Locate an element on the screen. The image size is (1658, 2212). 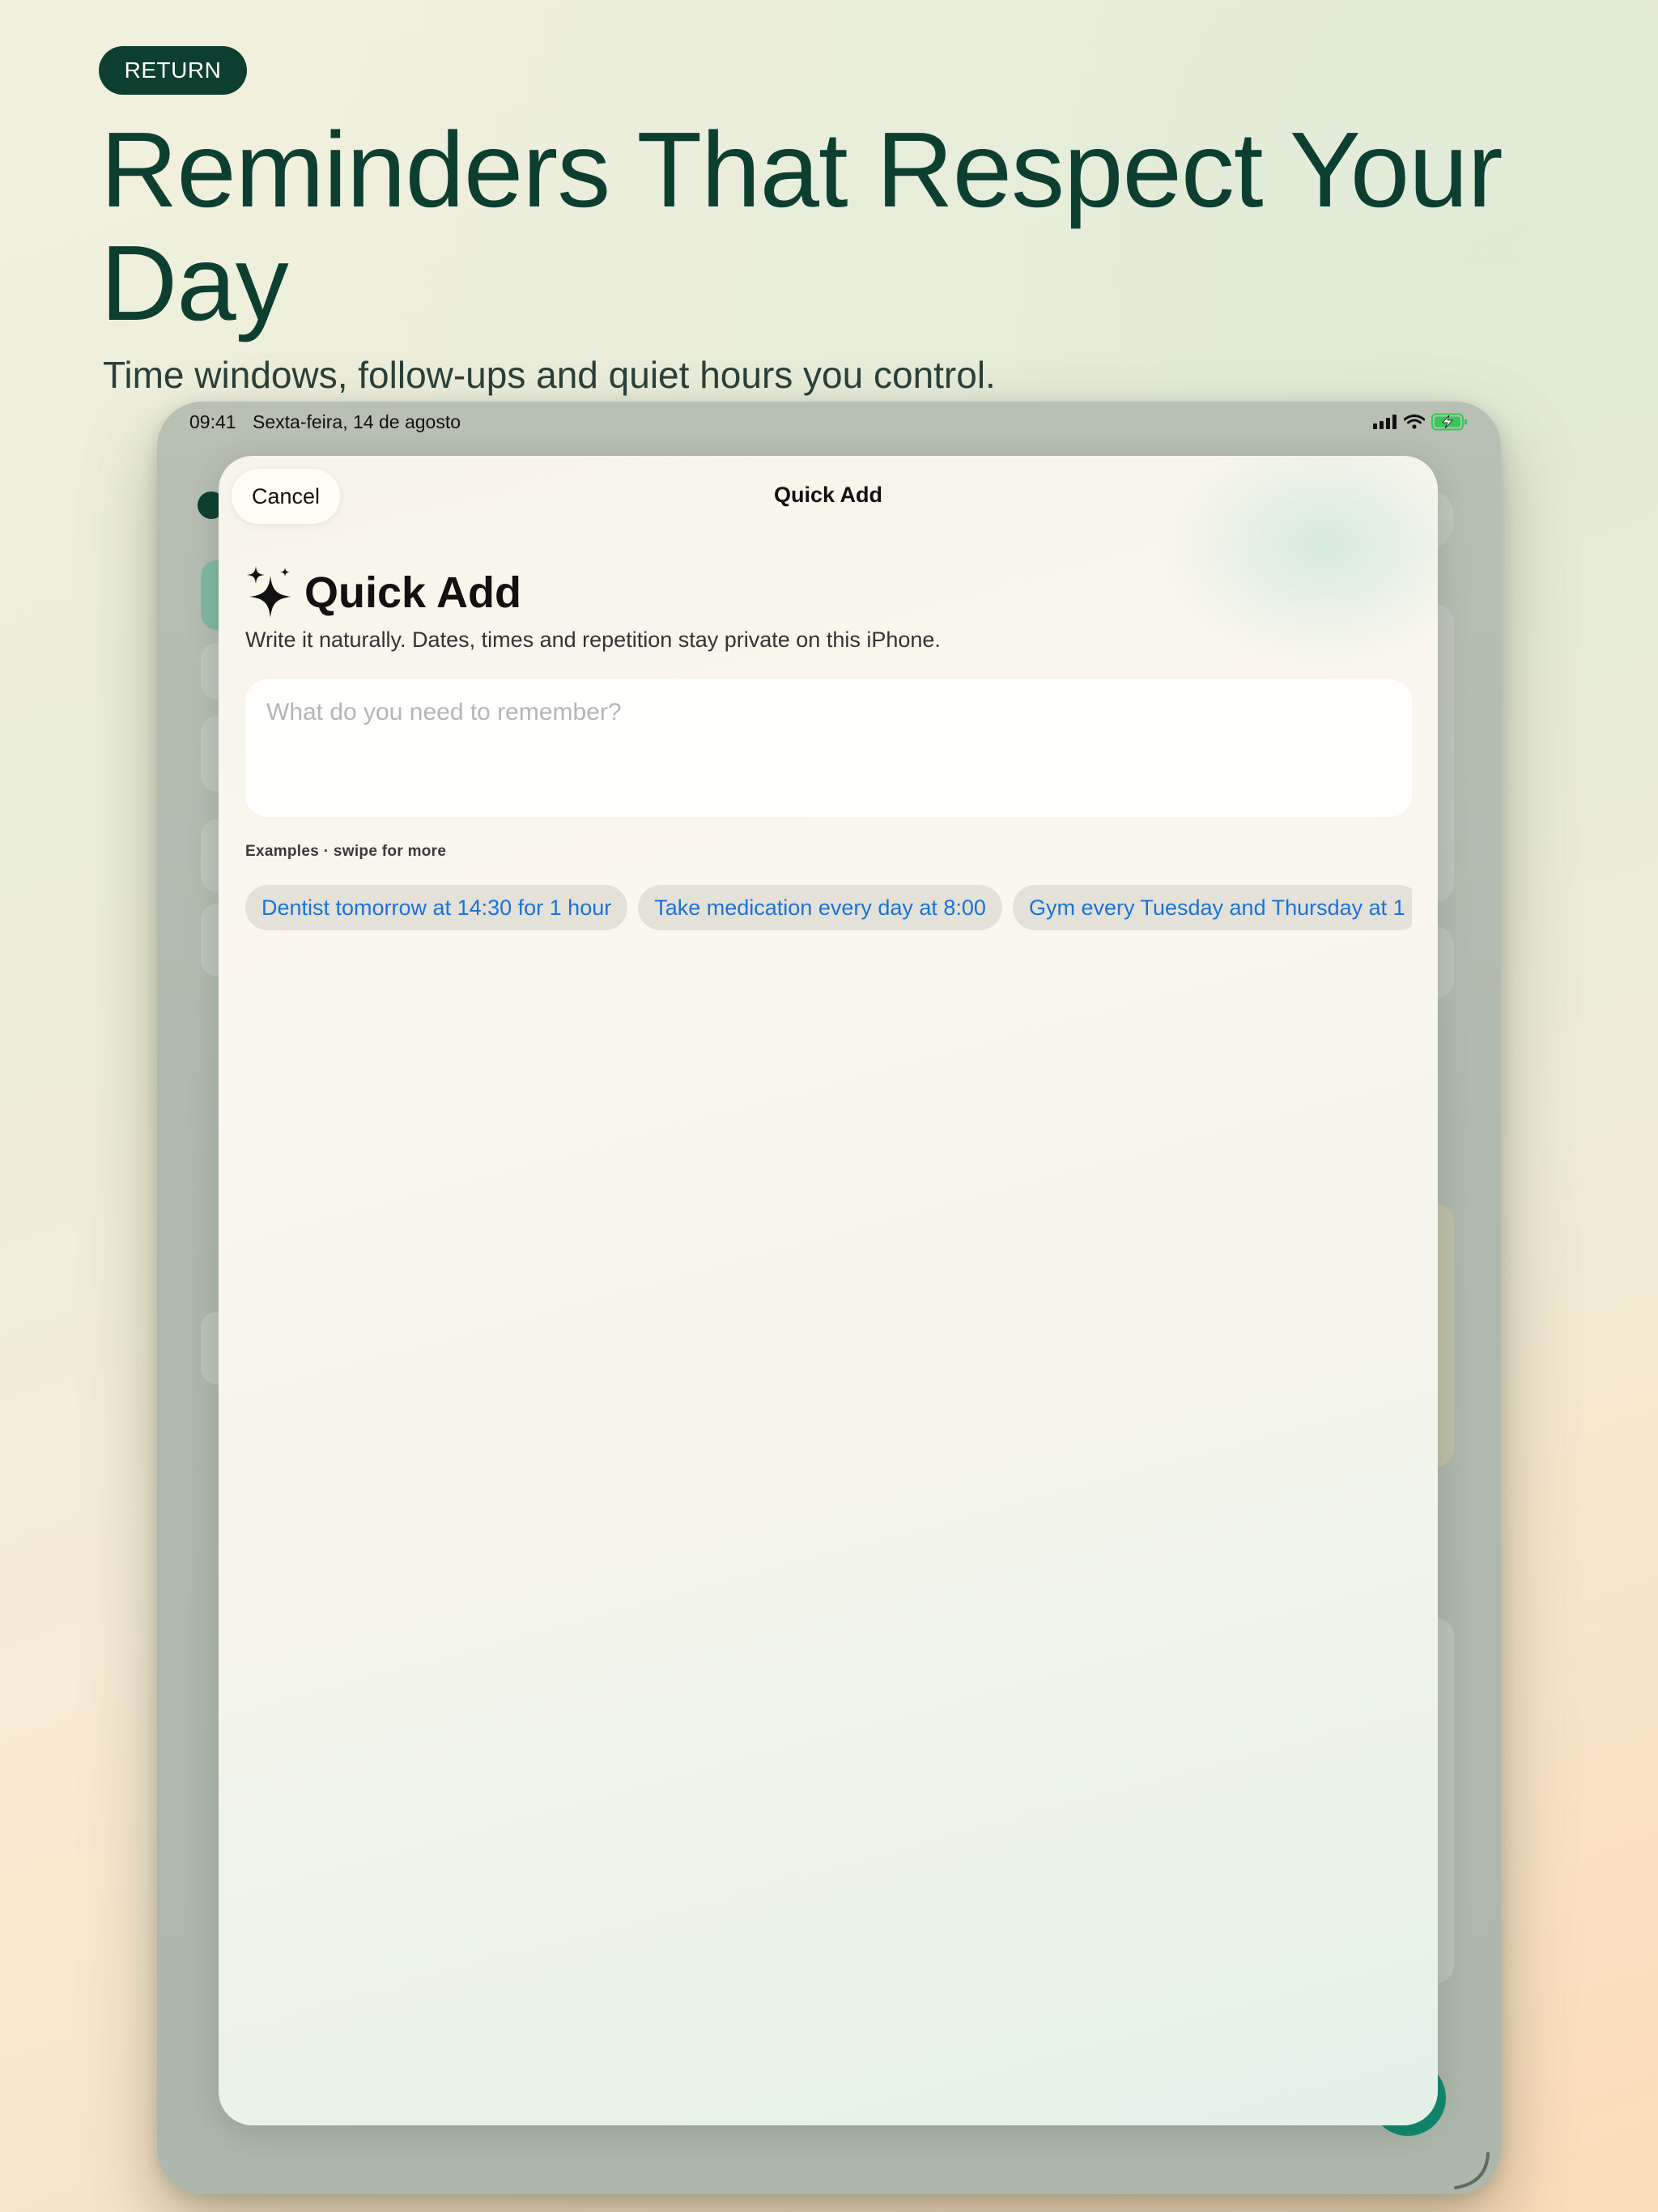
signal-icon is located at coordinates (1385, 422).